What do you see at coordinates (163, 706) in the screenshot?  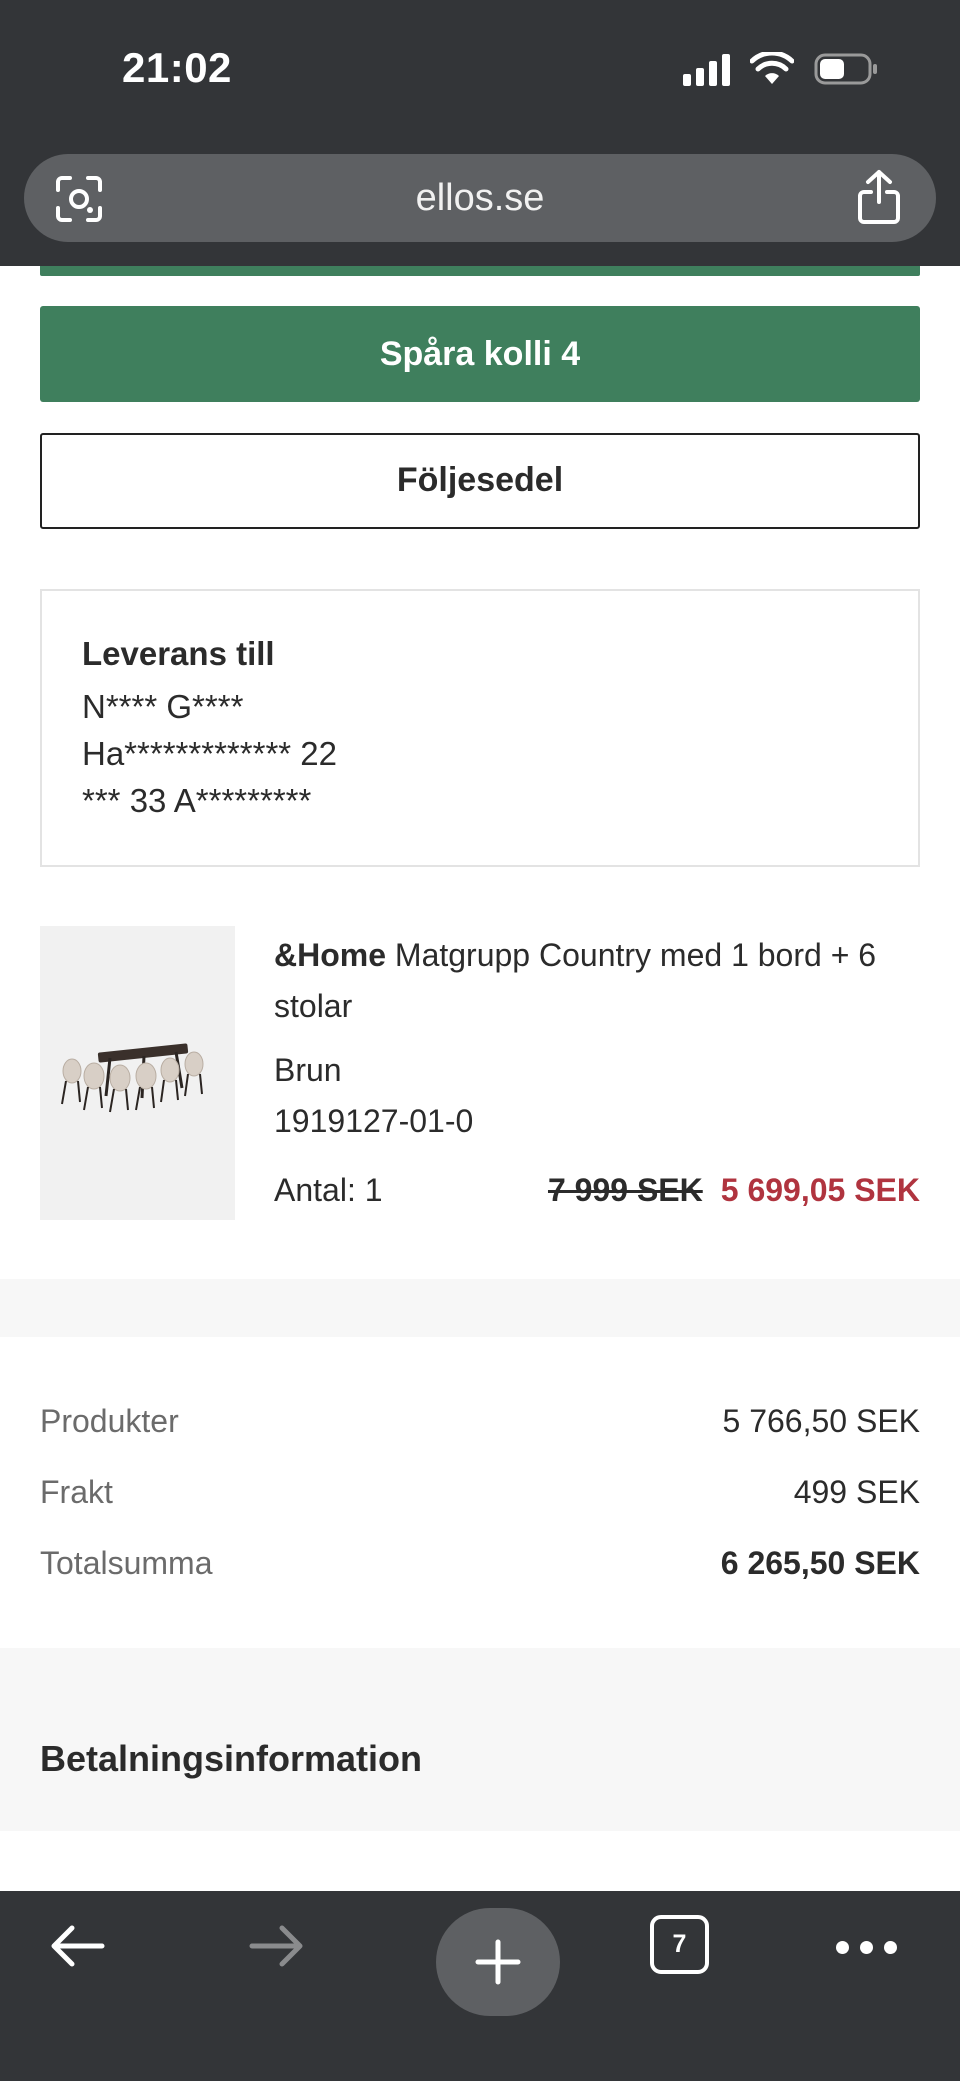 I see `delivery-name: N**** G****` at bounding box center [163, 706].